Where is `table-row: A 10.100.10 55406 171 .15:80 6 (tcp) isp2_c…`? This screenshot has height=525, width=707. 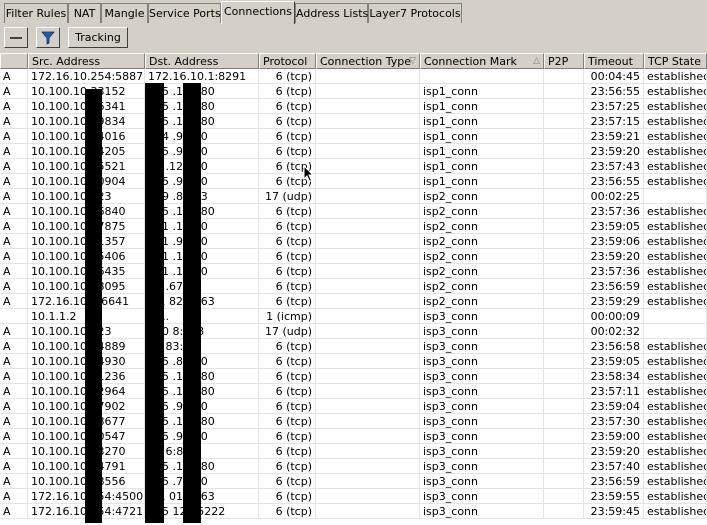
table-row: A 10.100.10 55406 171 .15:80 6 (tcp) isp2_c… is located at coordinates (353, 256).